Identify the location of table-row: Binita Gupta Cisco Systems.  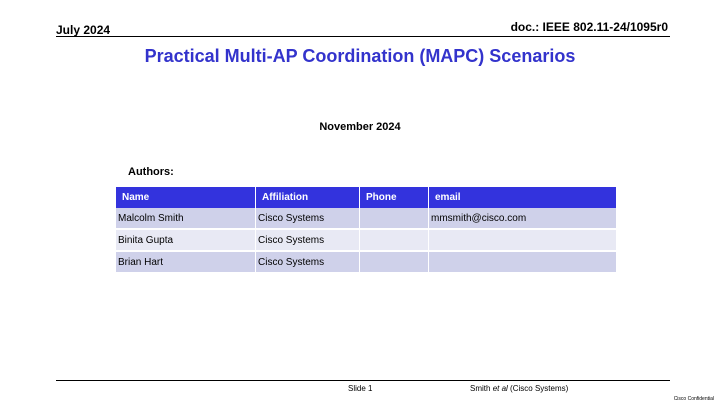
(366, 240).